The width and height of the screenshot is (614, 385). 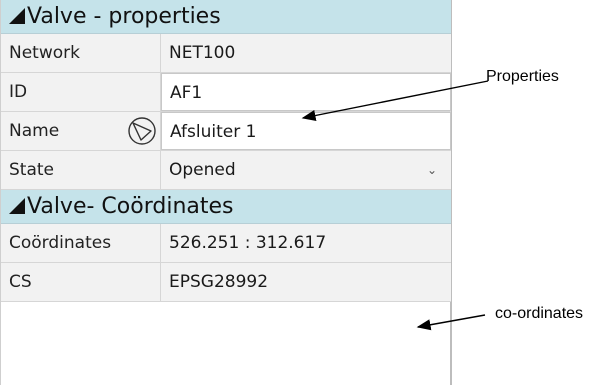 What do you see at coordinates (522, 76) in the screenshot?
I see `annotation-properties: Properties` at bounding box center [522, 76].